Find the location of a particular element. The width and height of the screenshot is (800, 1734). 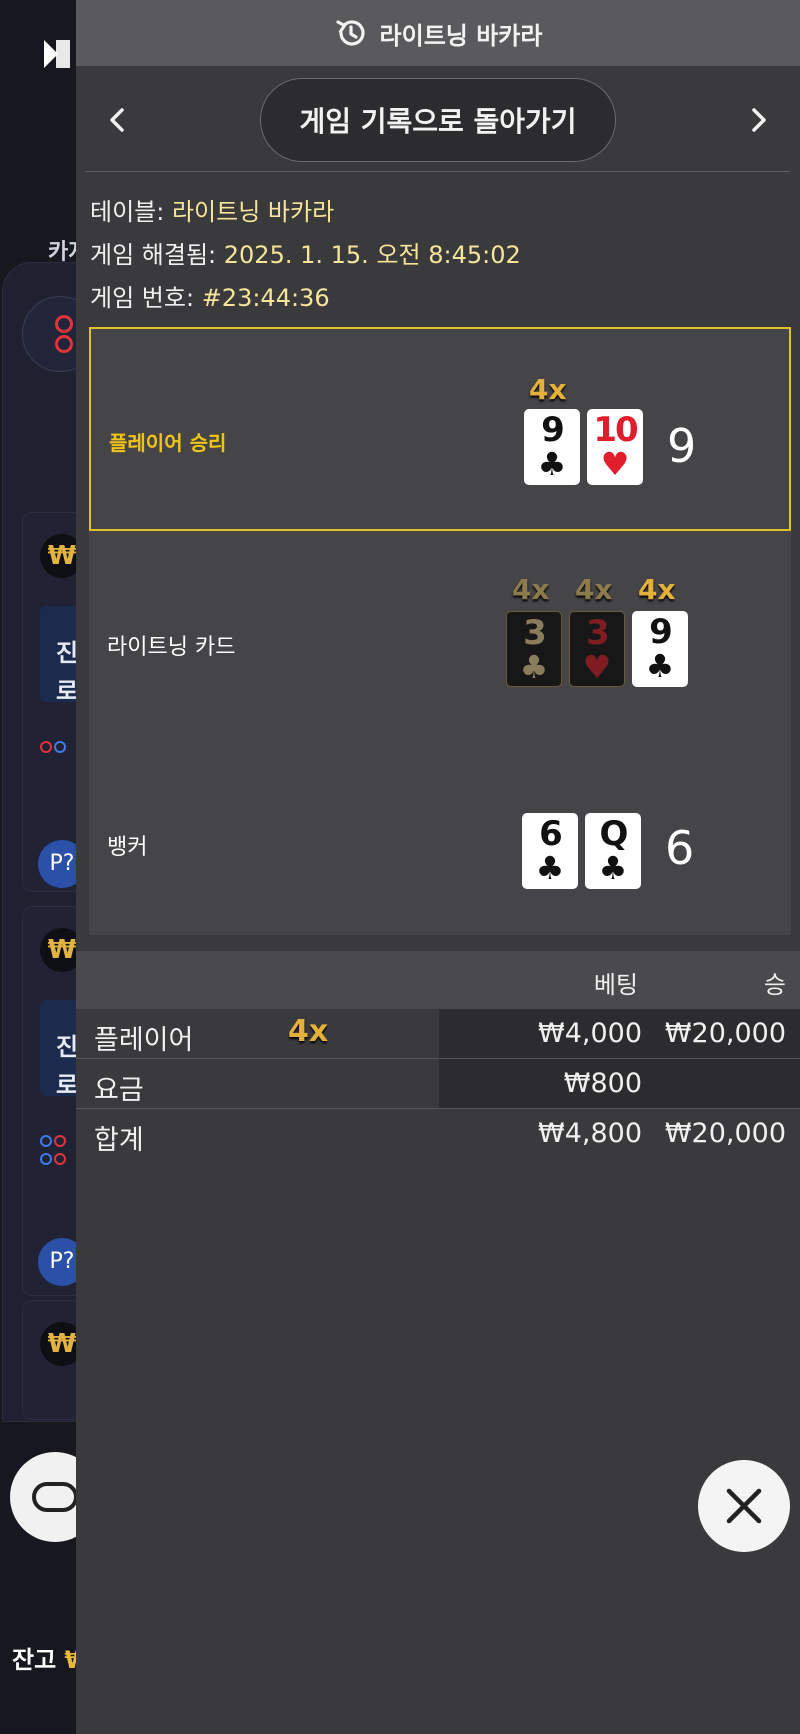

playing-card: 6 ♣ is located at coordinates (550, 851).